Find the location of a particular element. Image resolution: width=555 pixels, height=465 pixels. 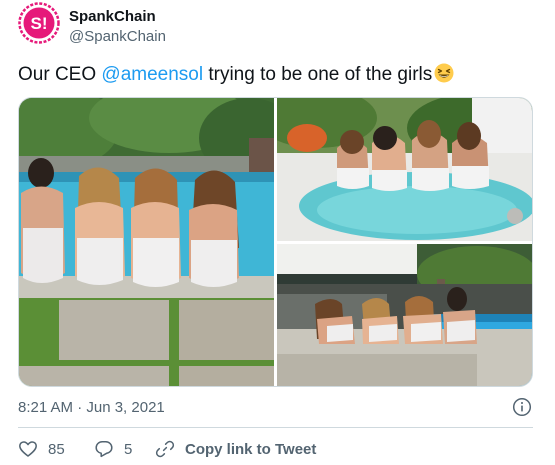

info-icon is located at coordinates (522, 407).